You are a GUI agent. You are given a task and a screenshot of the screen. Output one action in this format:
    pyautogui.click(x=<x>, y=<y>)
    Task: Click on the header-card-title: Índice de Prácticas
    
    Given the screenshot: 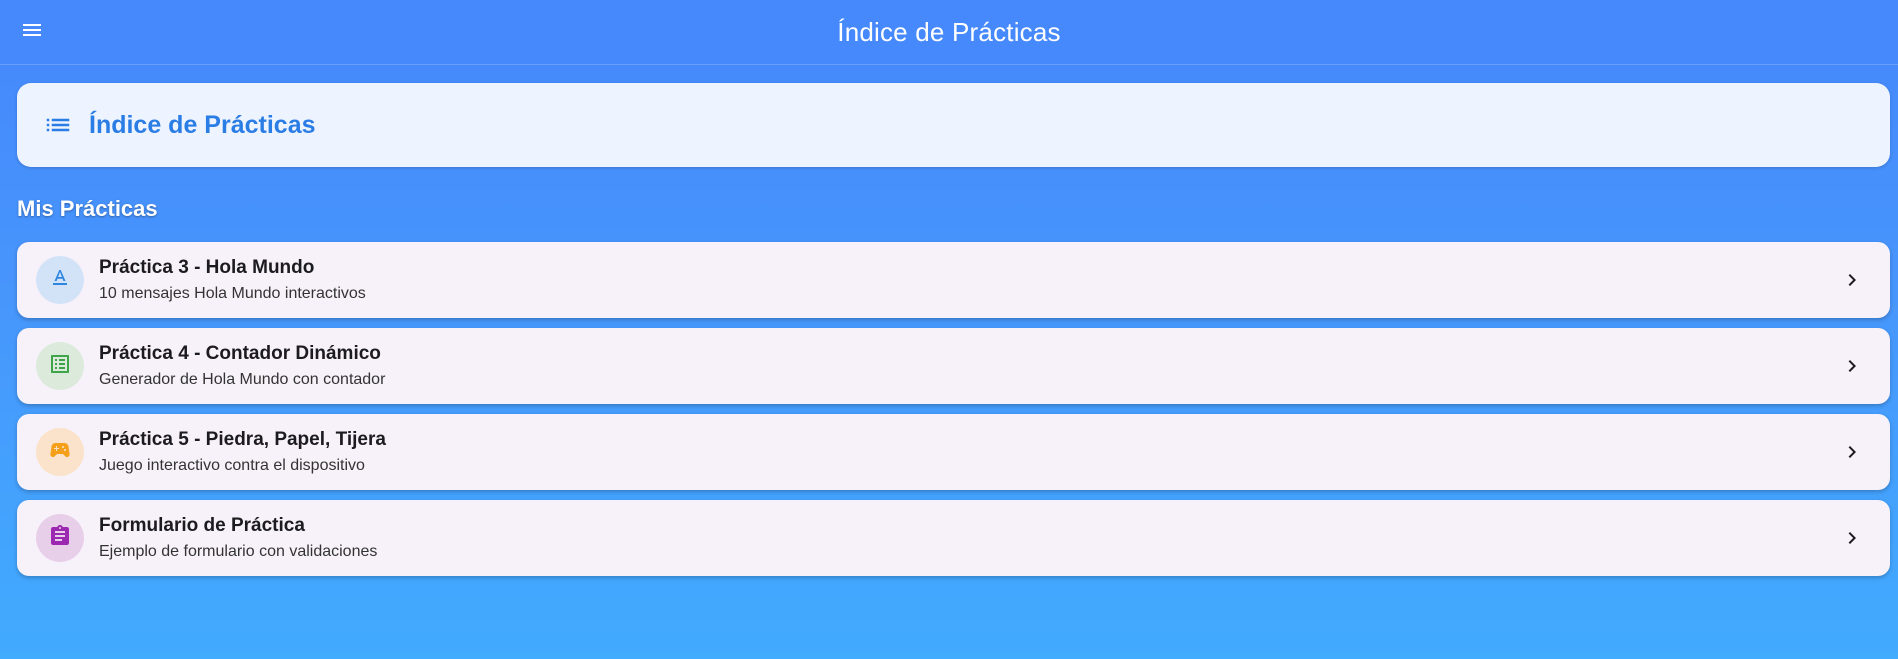 What is the action you would take?
    pyautogui.click(x=202, y=124)
    